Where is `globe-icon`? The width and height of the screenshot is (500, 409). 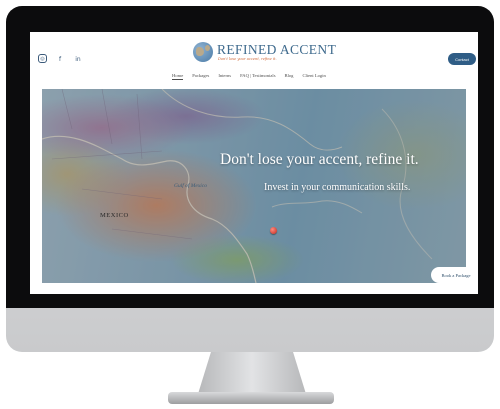 globe-icon is located at coordinates (203, 52).